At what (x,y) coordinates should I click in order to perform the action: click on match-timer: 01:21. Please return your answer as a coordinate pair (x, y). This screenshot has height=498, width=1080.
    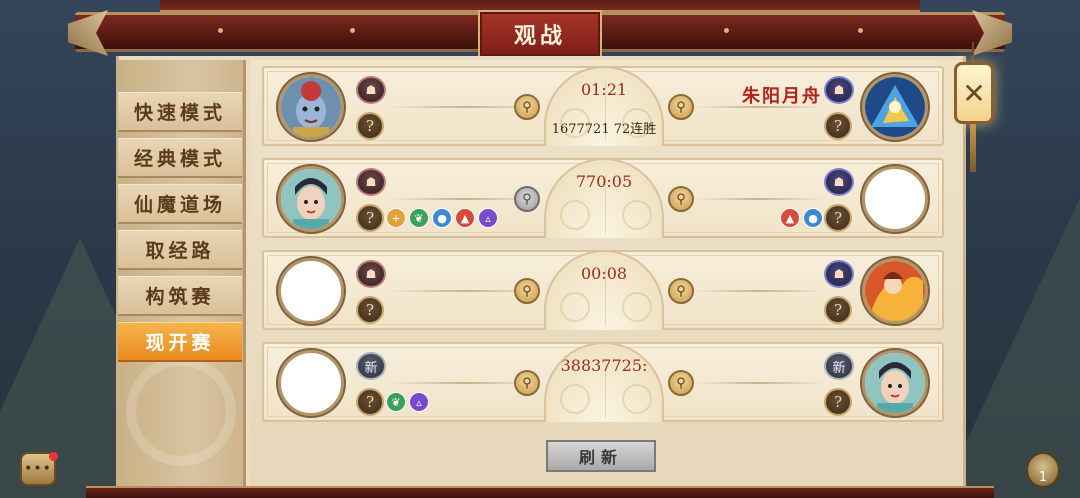
    Looking at the image, I should click on (604, 89).